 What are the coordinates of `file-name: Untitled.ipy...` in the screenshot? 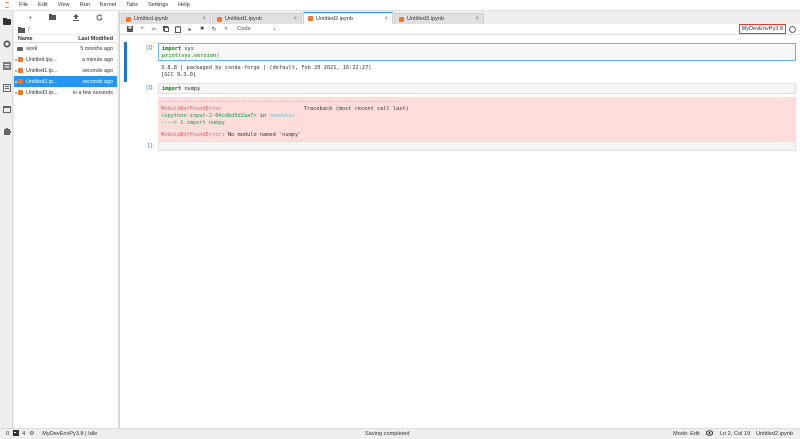 It's located at (41, 59).